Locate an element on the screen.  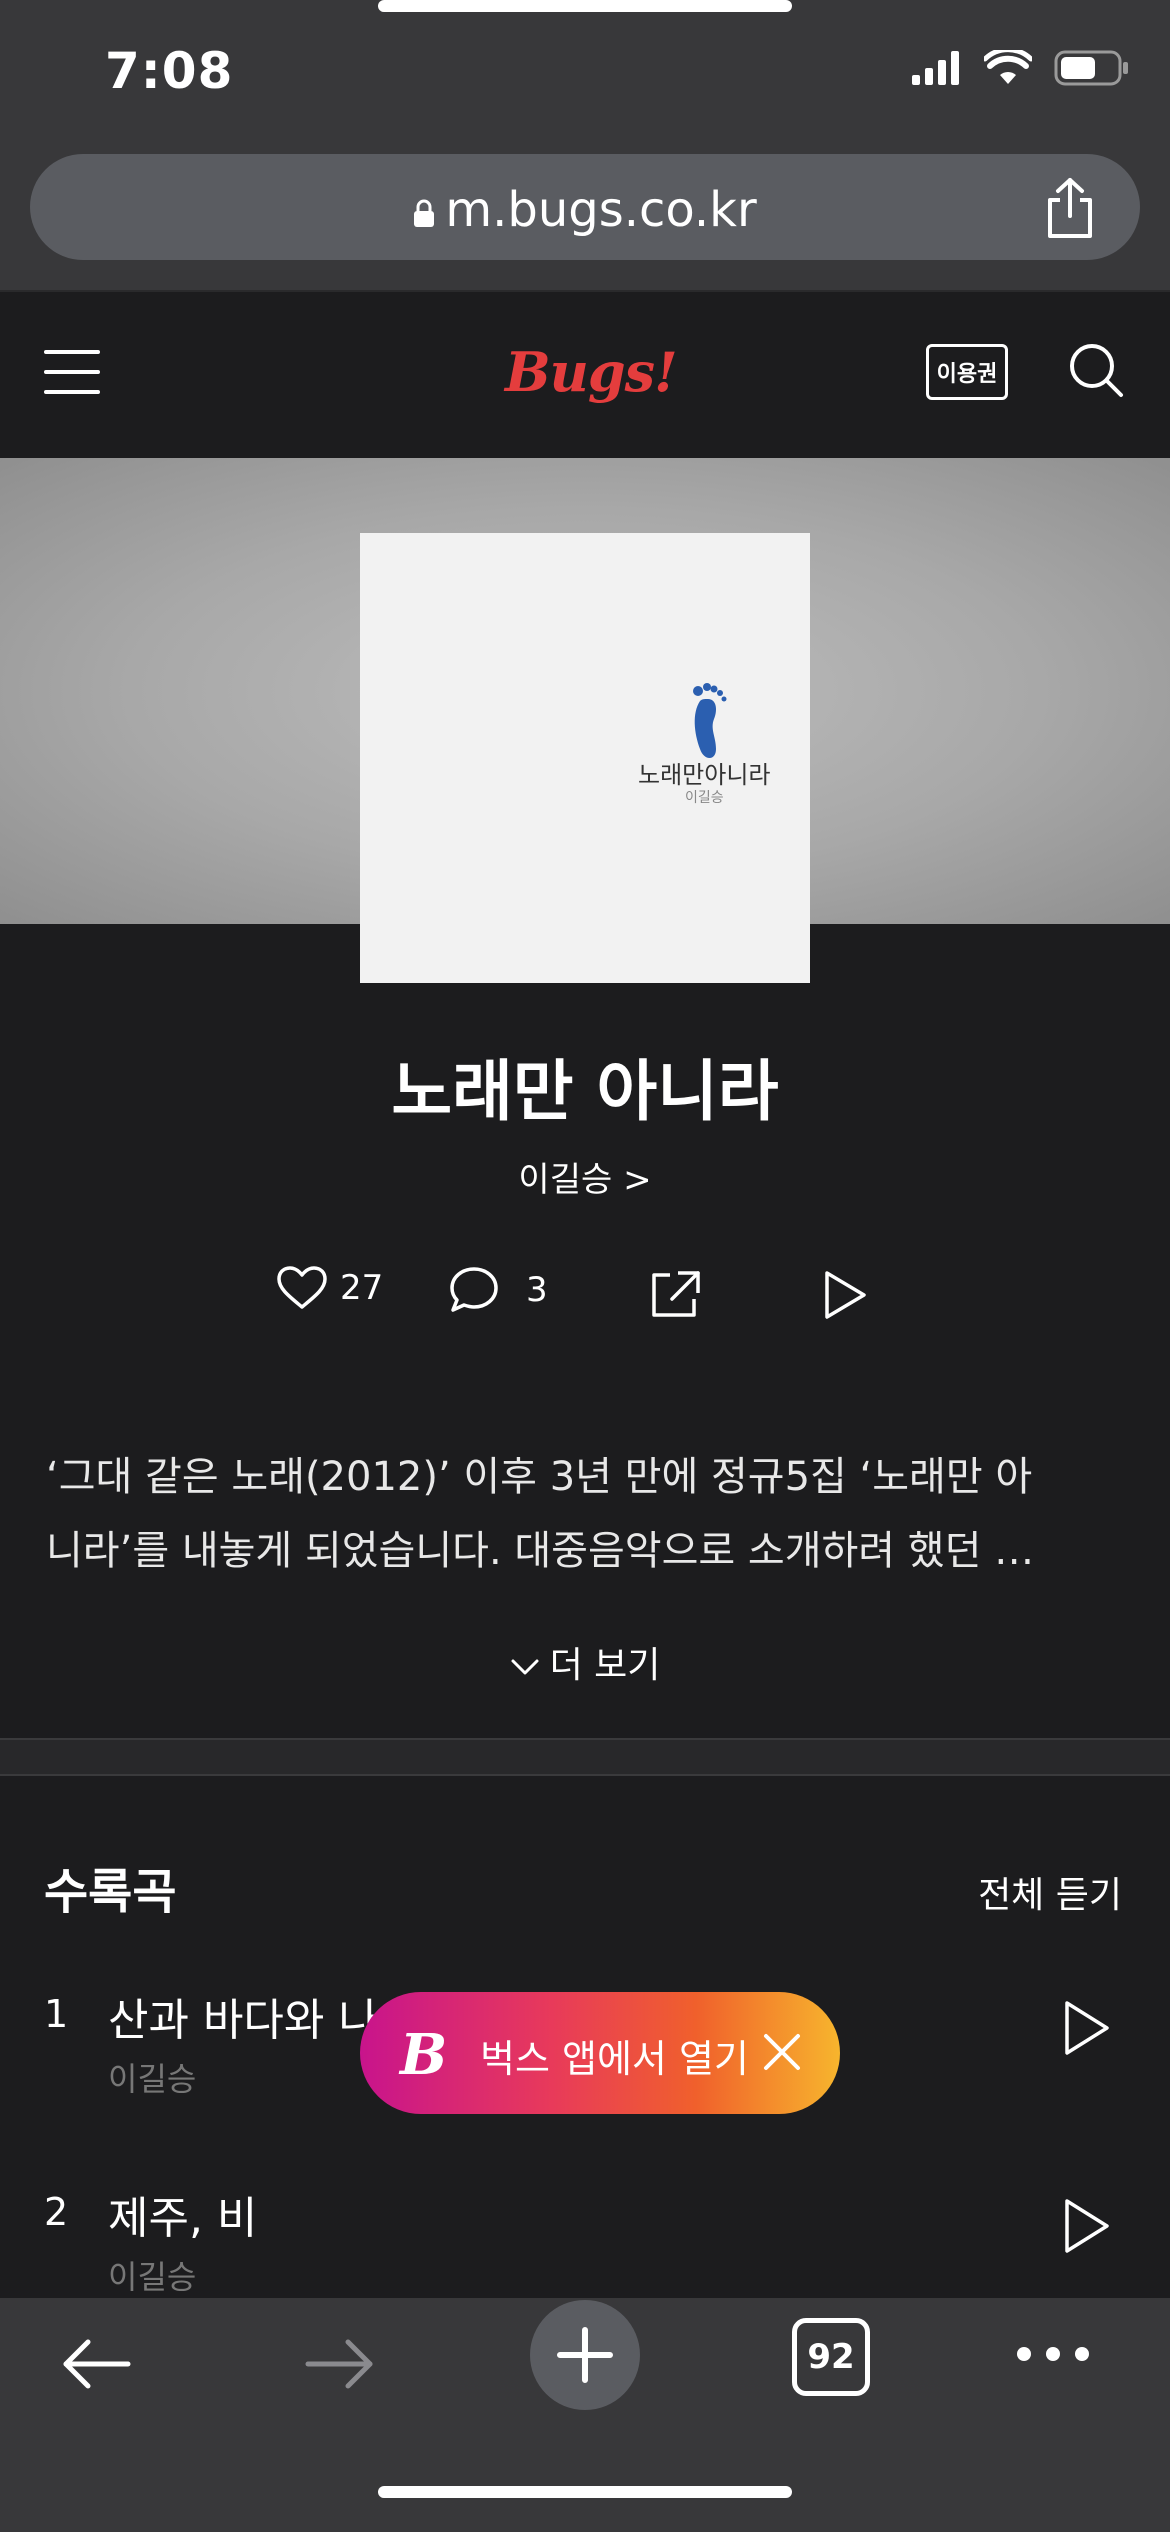
footprint-icon is located at coordinates (710, 720).